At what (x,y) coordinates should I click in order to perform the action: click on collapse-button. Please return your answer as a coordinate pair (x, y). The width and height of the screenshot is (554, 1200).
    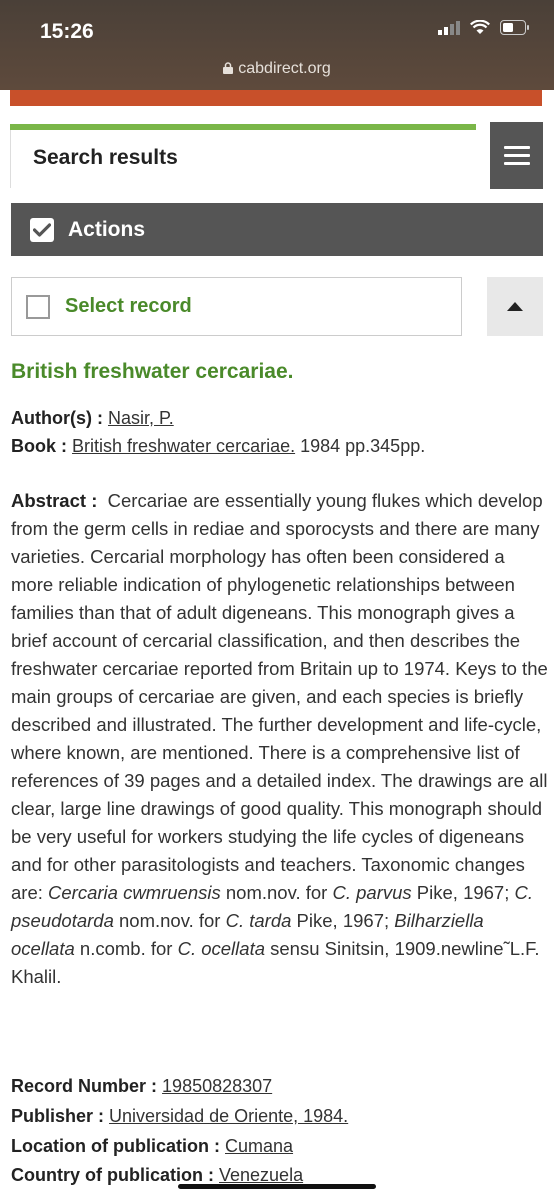
    Looking at the image, I should click on (515, 306).